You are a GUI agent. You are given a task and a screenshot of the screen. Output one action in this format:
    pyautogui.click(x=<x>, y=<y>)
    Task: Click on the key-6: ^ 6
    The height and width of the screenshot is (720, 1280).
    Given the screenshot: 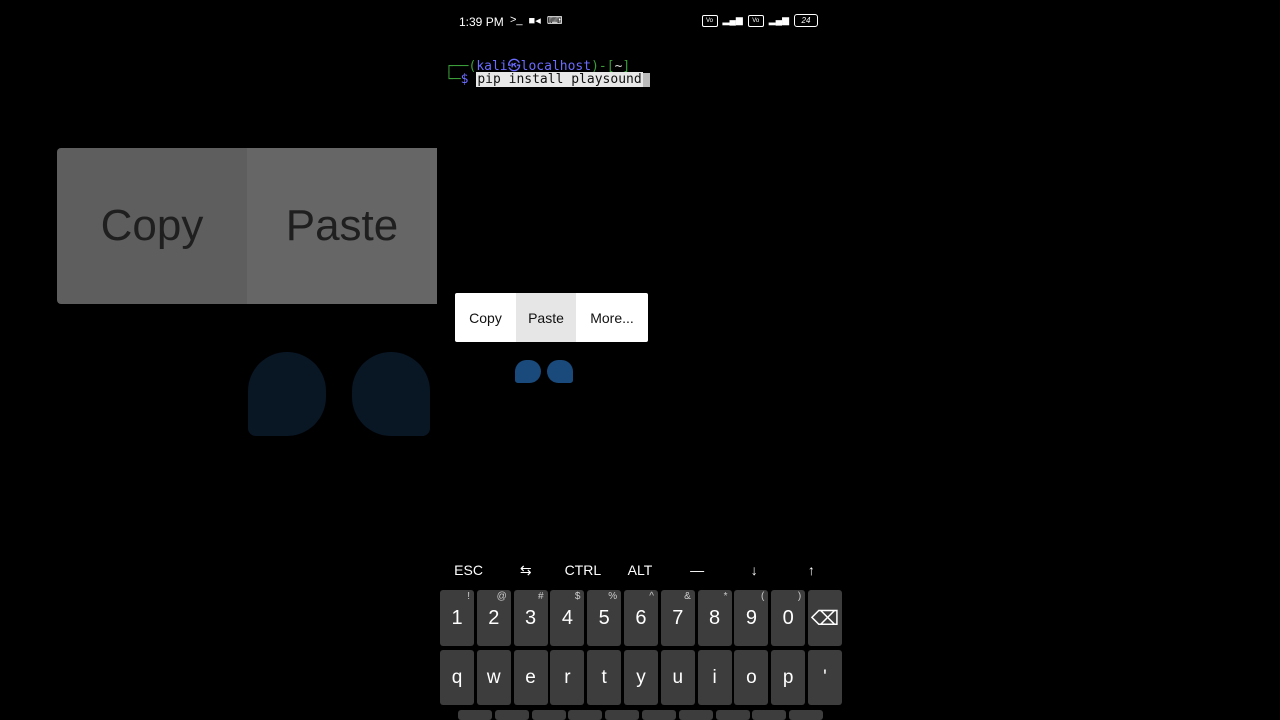 What is the action you would take?
    pyautogui.click(x=640, y=618)
    